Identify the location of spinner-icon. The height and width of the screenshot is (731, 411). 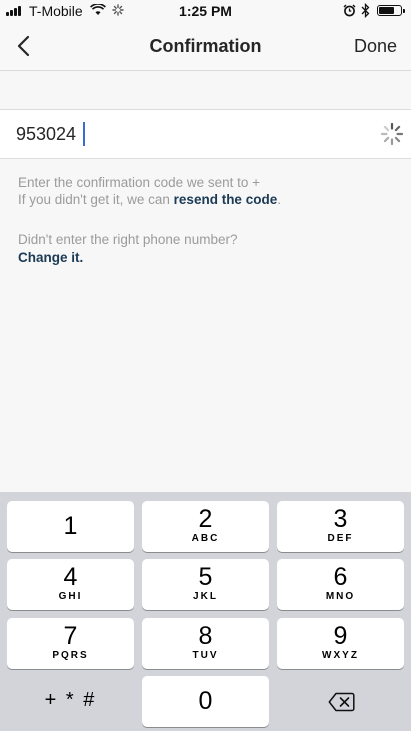
(392, 134).